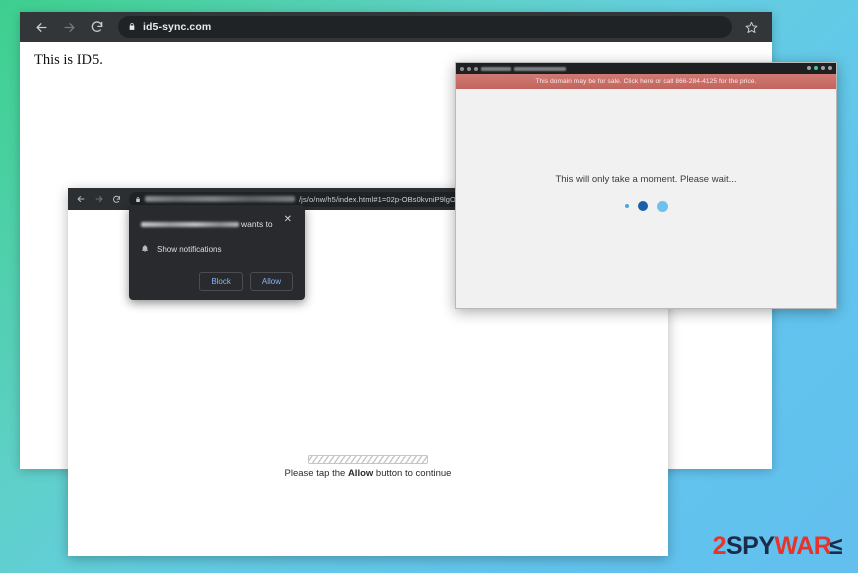  What do you see at coordinates (368, 467) in the screenshot?
I see `tap-allow-prompt: Please tap the Allow button to continue` at bounding box center [368, 467].